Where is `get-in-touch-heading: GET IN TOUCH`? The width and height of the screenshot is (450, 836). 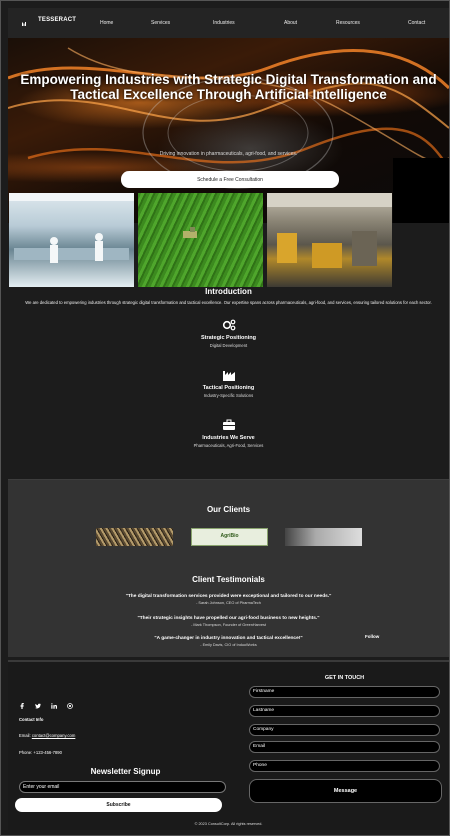
get-in-touch-heading: GET IN TOUCH is located at coordinates (344, 678).